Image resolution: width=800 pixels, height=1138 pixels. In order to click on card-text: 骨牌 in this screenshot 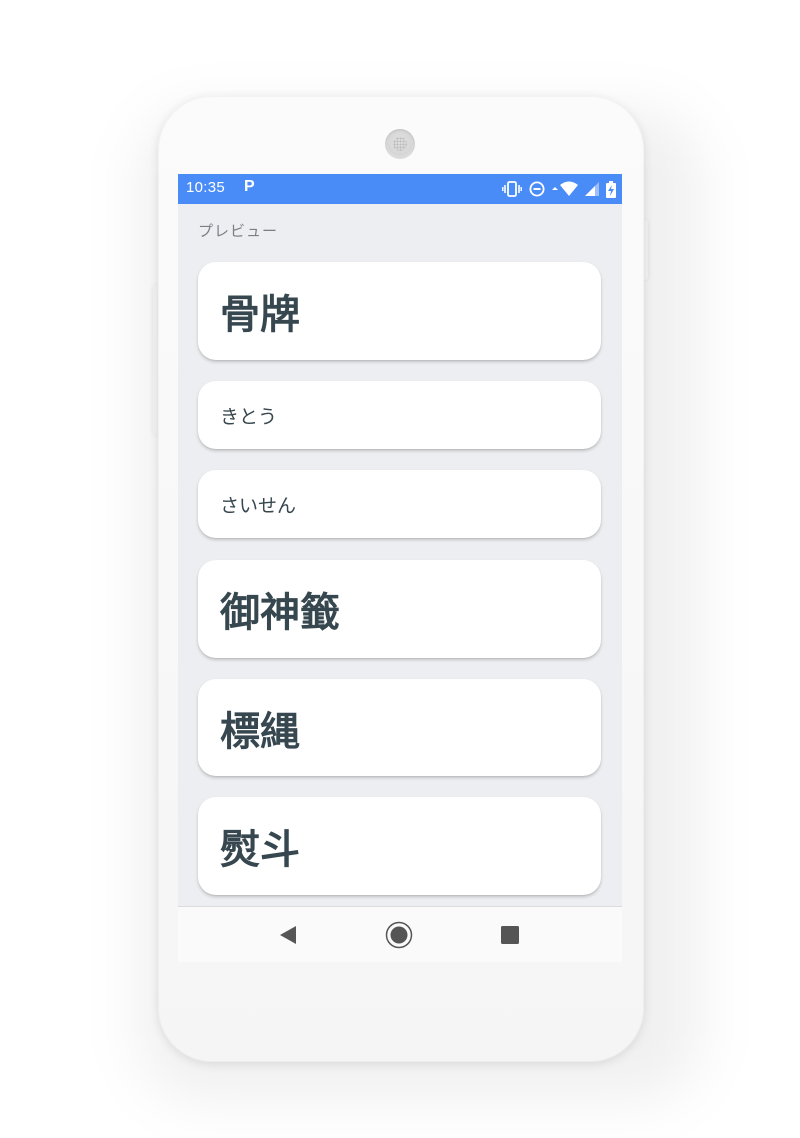, I will do `click(260, 315)`.